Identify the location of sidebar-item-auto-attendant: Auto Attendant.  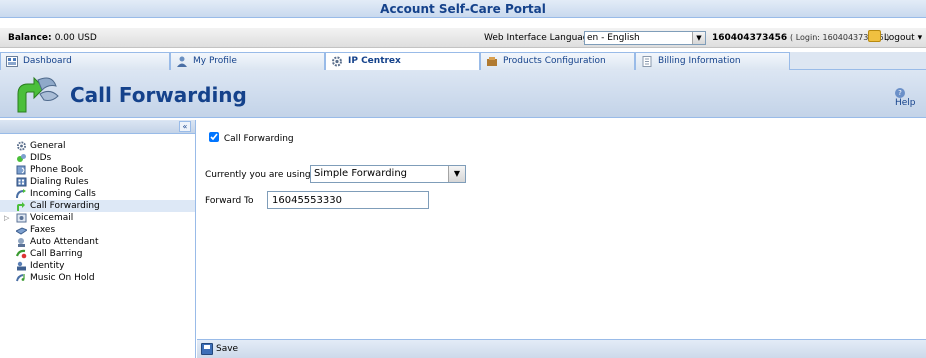
(97, 242).